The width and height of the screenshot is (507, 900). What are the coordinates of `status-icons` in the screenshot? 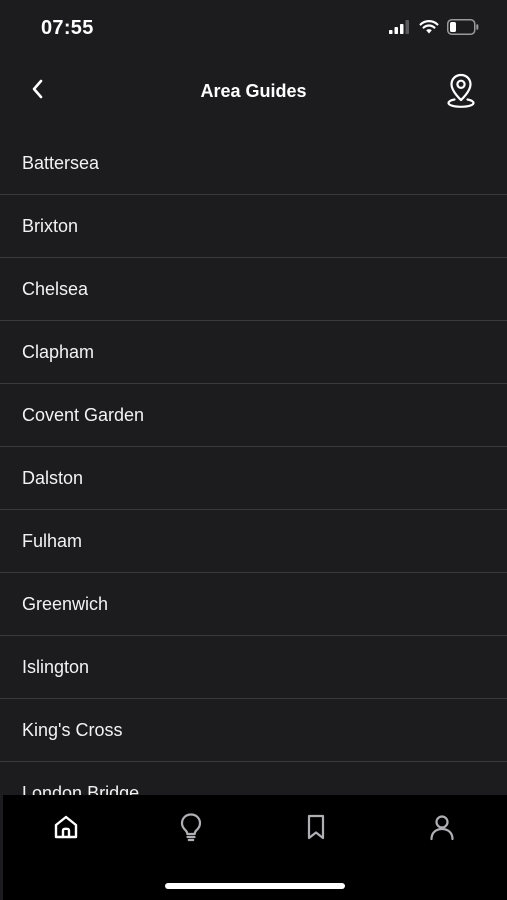 It's located at (434, 29).